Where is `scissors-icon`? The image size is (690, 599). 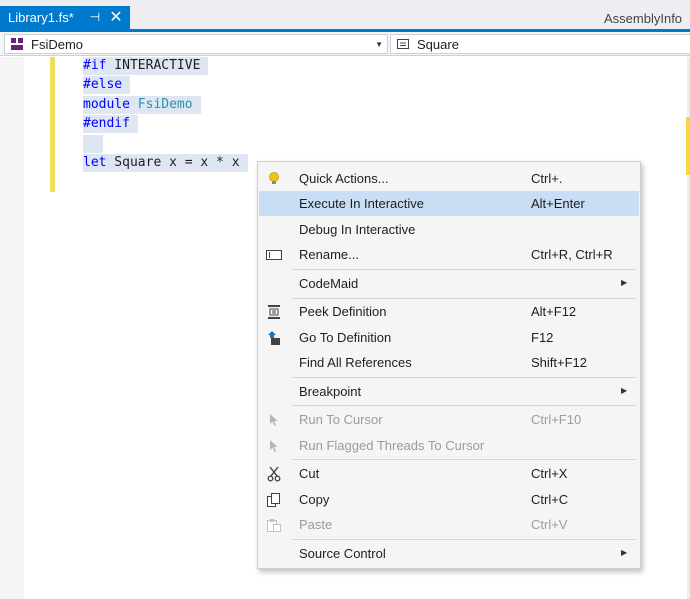 scissors-icon is located at coordinates (274, 474).